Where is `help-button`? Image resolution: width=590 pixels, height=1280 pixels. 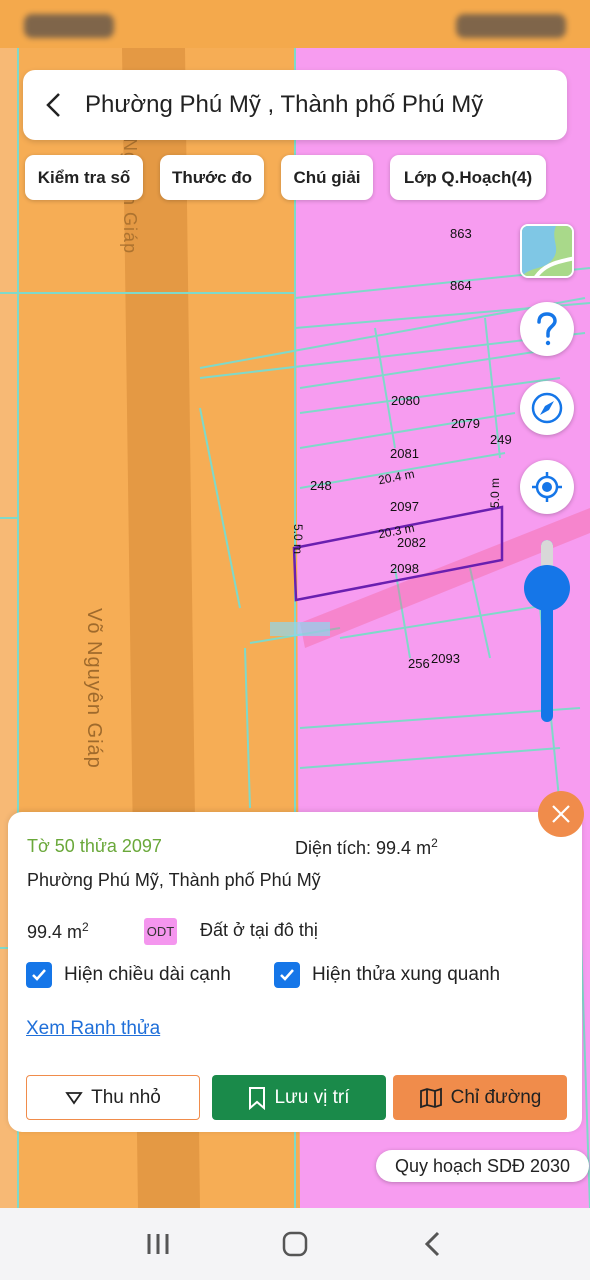
help-button is located at coordinates (547, 329).